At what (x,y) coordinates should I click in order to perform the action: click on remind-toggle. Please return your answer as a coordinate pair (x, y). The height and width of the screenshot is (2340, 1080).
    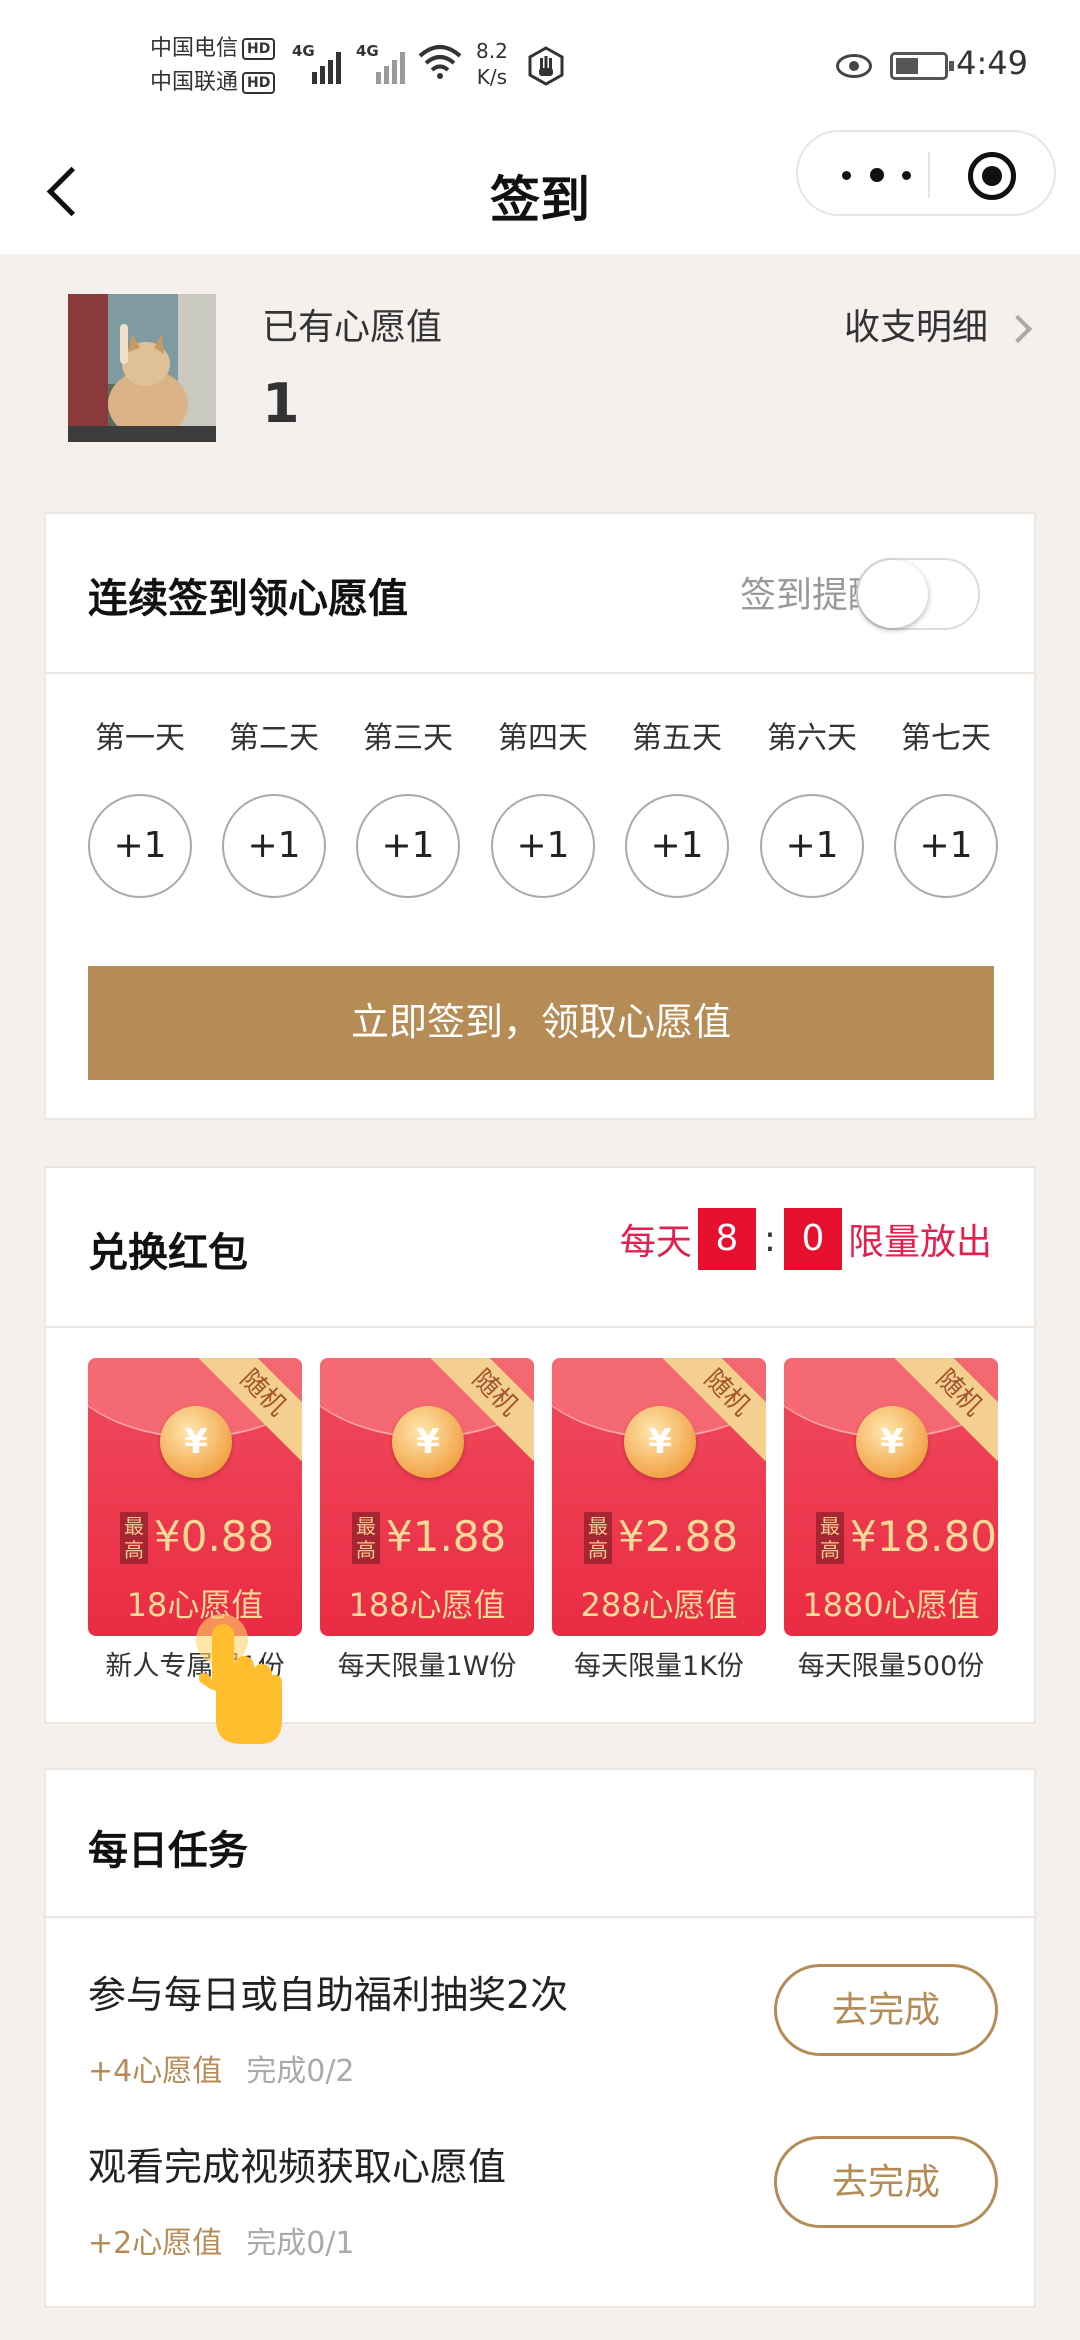
    Looking at the image, I should click on (918, 594).